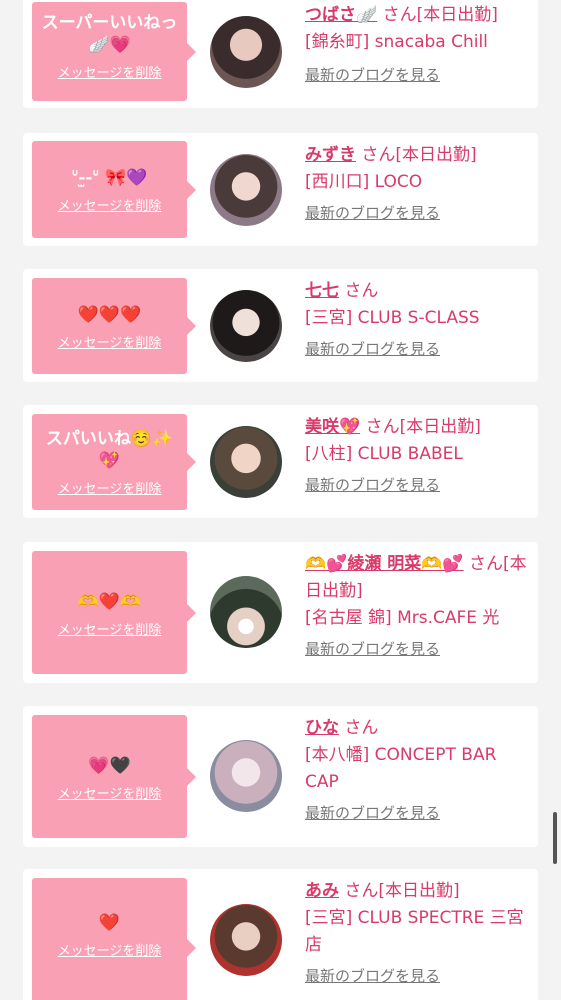  What do you see at coordinates (341, 15) in the screenshot?
I see `cast-name-link: つばさ🪽` at bounding box center [341, 15].